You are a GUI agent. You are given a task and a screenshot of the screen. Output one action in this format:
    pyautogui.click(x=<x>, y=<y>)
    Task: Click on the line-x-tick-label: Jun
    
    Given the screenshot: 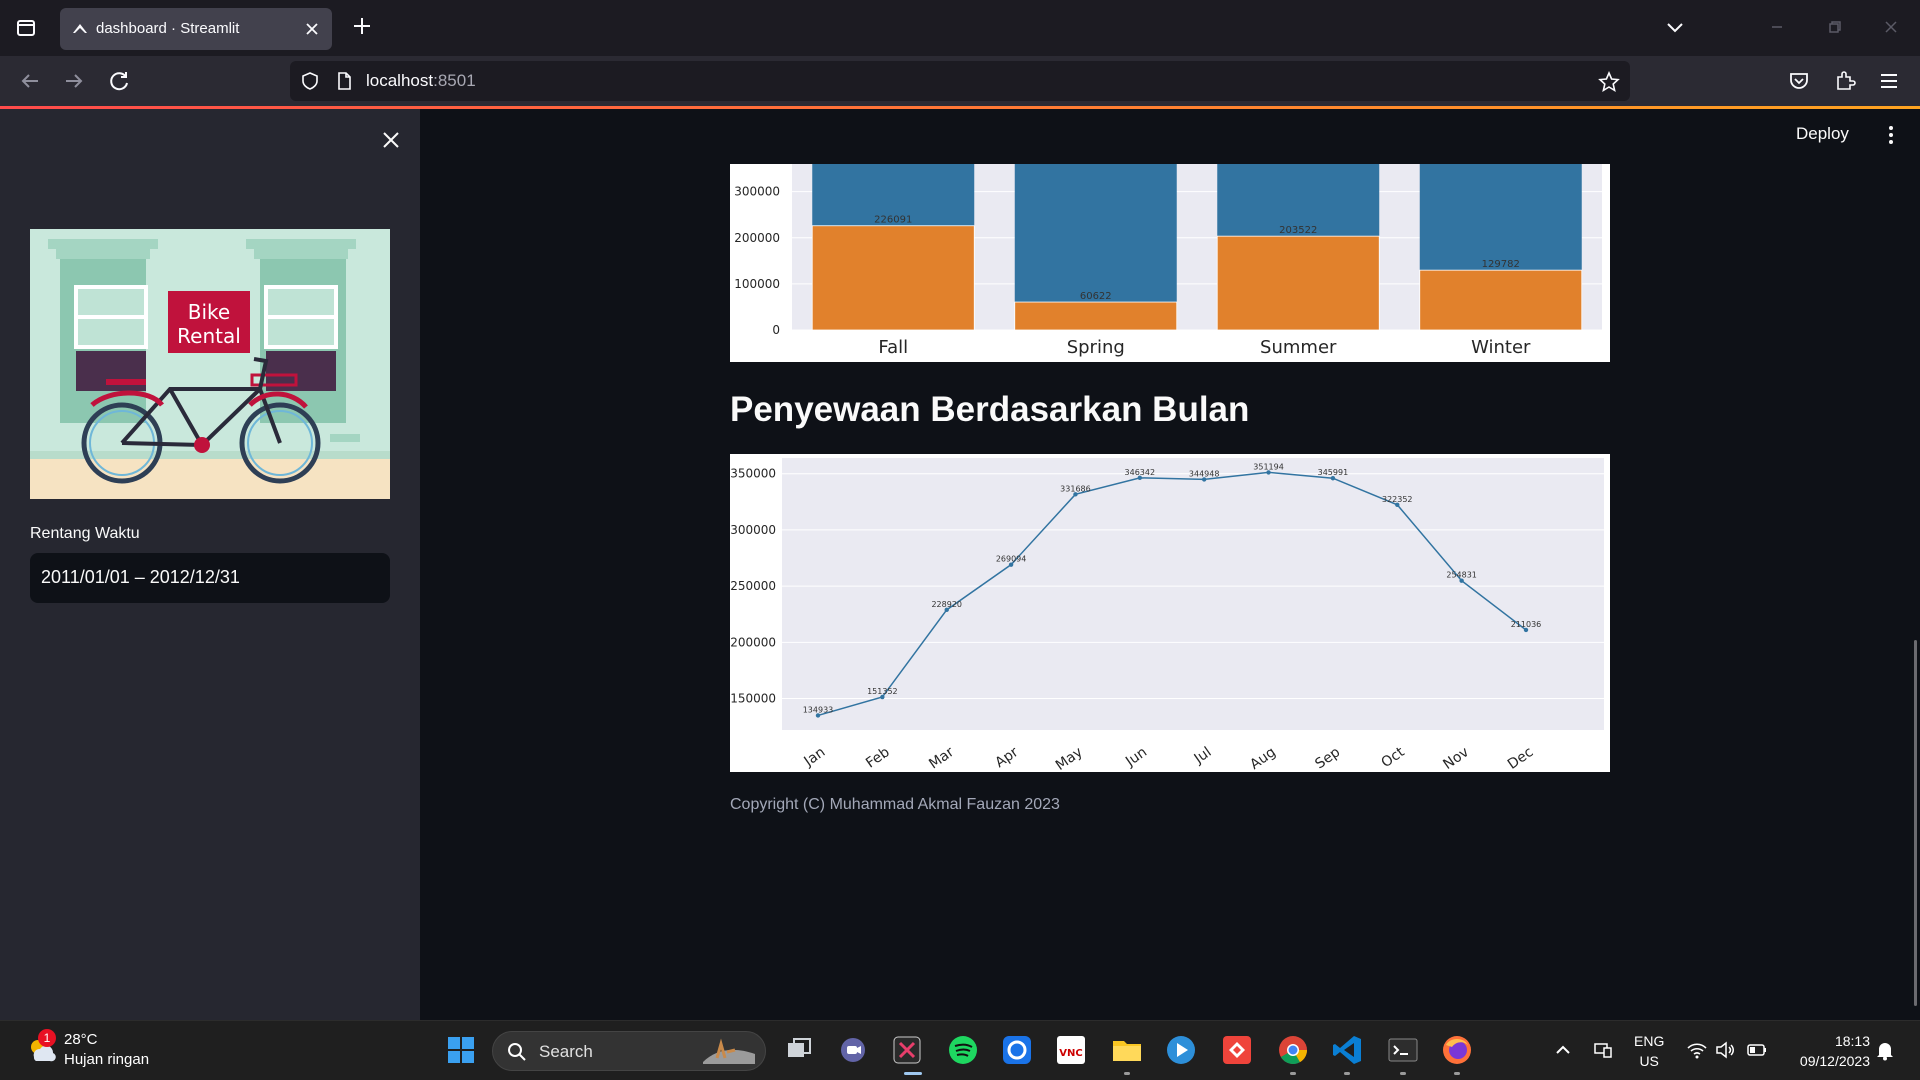 What is the action you would take?
    pyautogui.click(x=1136, y=757)
    